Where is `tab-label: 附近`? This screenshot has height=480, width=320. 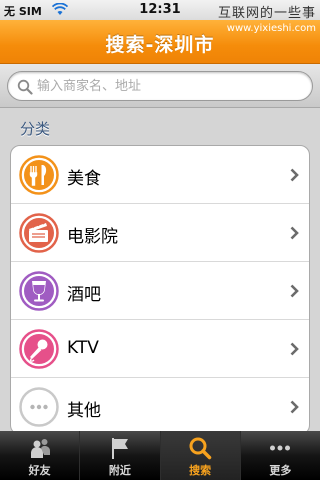
tab-label: 附近 is located at coordinates (119, 470).